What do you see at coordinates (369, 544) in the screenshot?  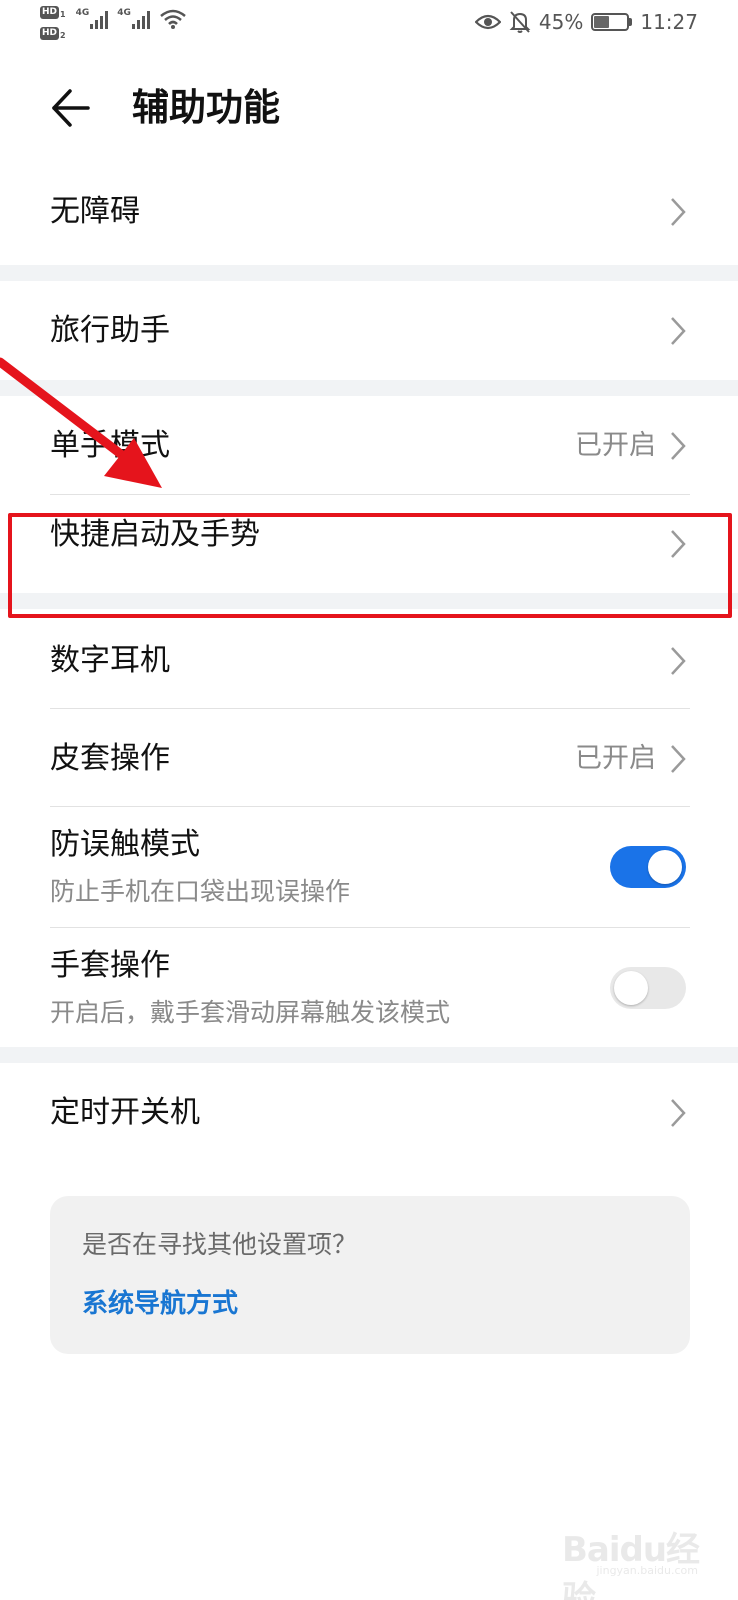 I see `list-item-shortcuts-gestures: 快捷启动及手势` at bounding box center [369, 544].